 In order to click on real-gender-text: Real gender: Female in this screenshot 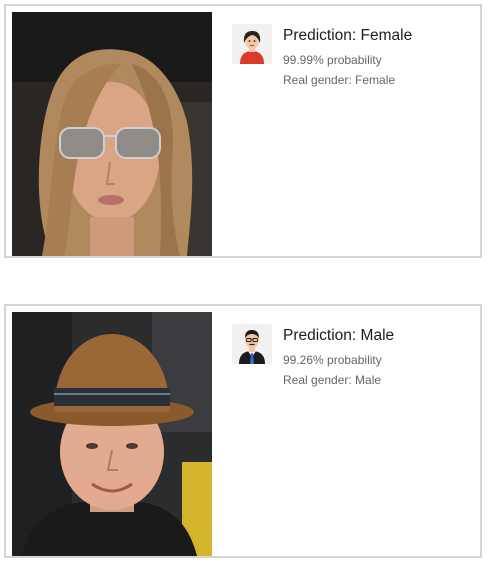, I will do `click(339, 80)`.